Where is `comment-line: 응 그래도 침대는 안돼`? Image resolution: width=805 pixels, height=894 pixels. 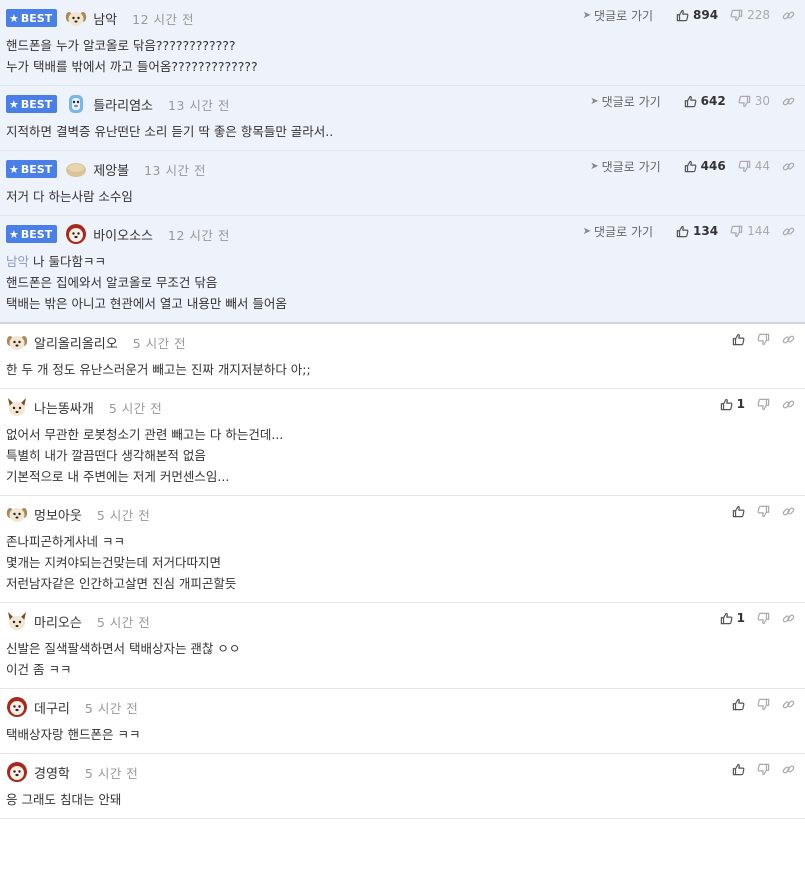
comment-line: 응 그래도 침대는 안돼 is located at coordinates (64, 799).